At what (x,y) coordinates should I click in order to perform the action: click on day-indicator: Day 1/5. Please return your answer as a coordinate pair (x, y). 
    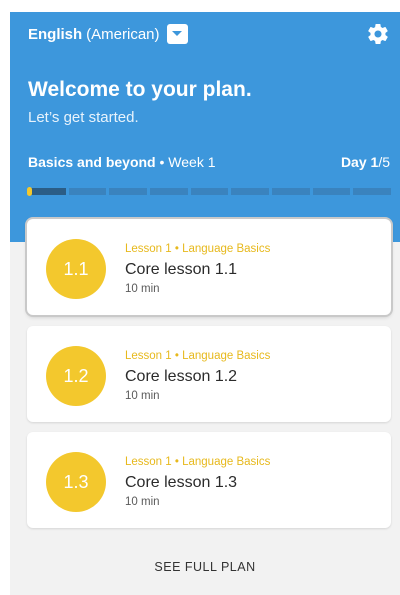
    Looking at the image, I should click on (365, 162).